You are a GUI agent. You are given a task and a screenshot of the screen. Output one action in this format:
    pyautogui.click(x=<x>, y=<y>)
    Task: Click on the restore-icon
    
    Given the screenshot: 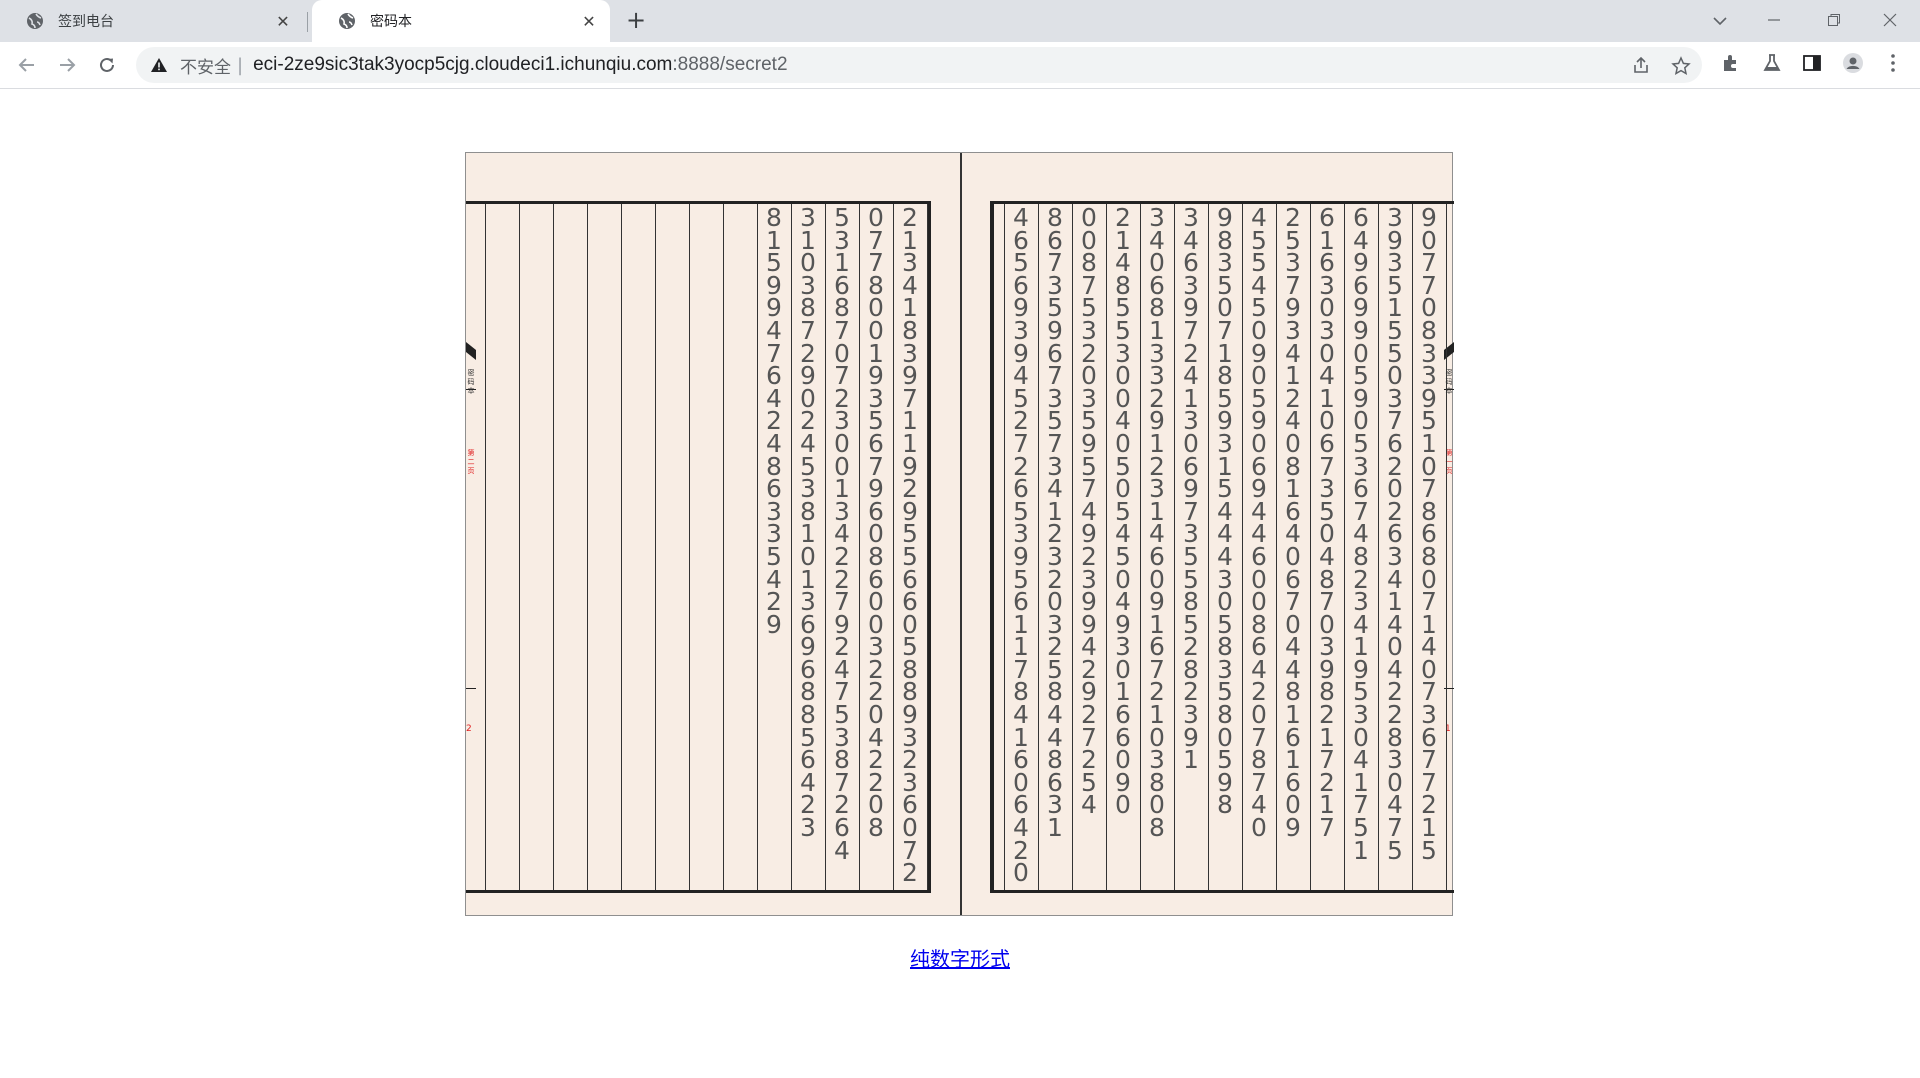 What is the action you would take?
    pyautogui.click(x=1834, y=20)
    